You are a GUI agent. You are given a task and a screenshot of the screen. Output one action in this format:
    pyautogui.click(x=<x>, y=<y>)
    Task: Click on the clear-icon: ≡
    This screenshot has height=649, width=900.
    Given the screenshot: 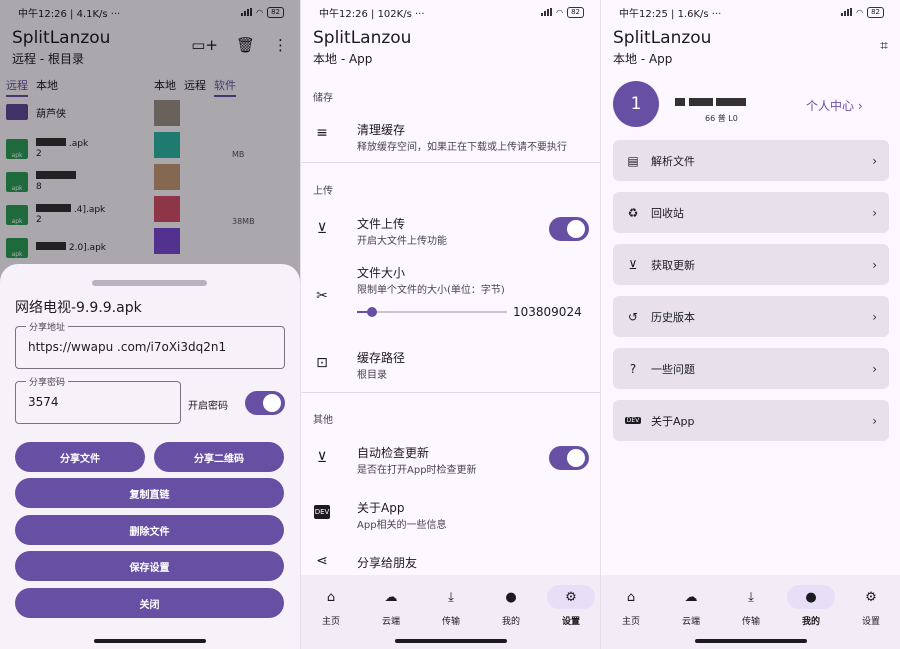 What is the action you would take?
    pyautogui.click(x=322, y=133)
    